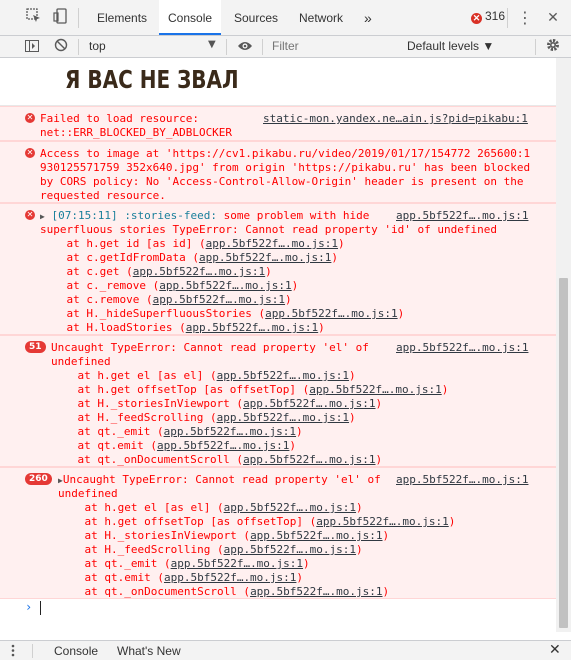 The height and width of the screenshot is (660, 571). I want to click on menu-icon: ⋮, so click(525, 18).